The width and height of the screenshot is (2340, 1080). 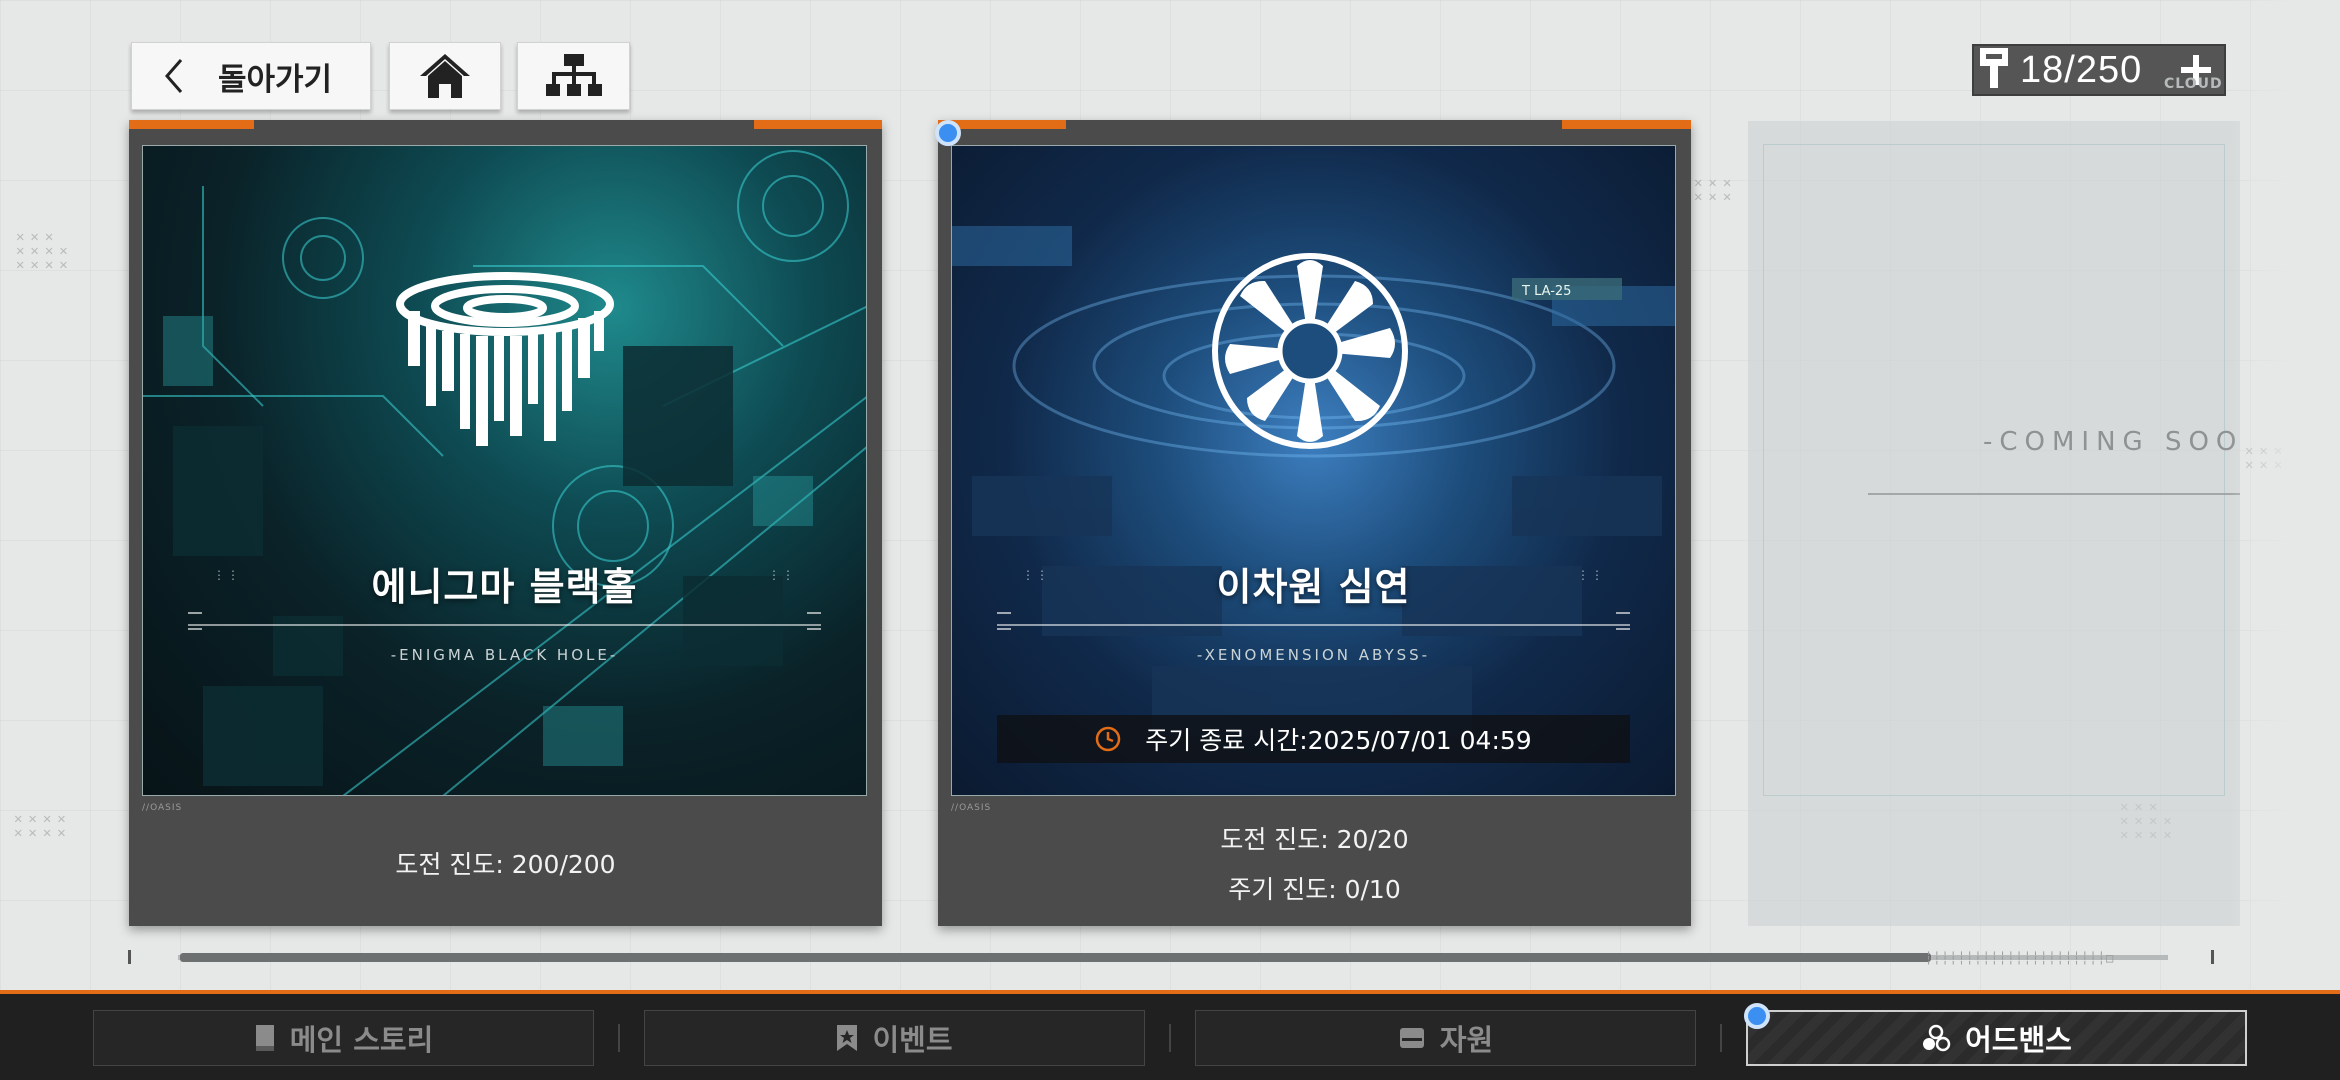 What do you see at coordinates (504, 655) in the screenshot?
I see `card-subtitle: -ENIGMA BLACK HOLE-` at bounding box center [504, 655].